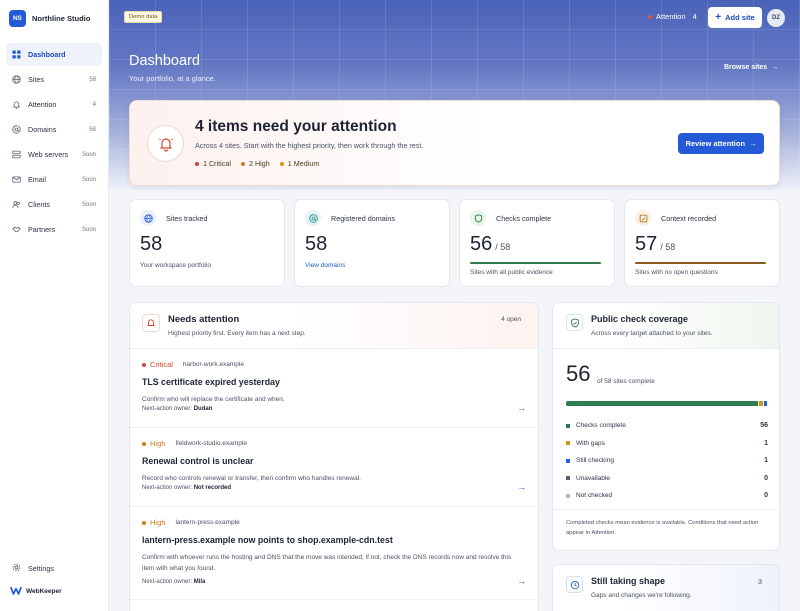 The width and height of the screenshot is (800, 611). Describe the element at coordinates (296, 126) in the screenshot. I see `attention-title: 4 items need your attention` at that location.